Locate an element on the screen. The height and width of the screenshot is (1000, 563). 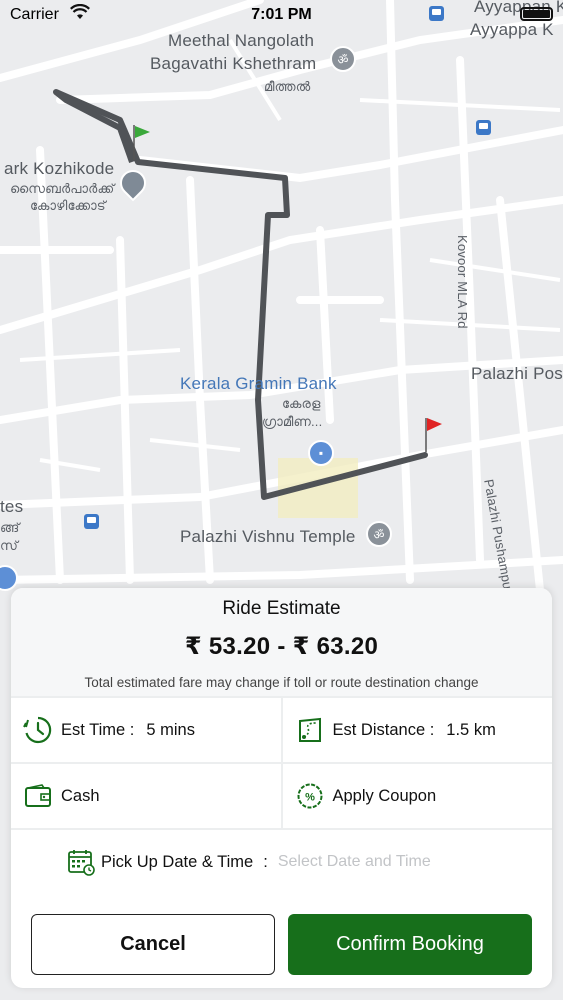
map-label-kerala-ml1: കേരള is located at coordinates (301, 403).